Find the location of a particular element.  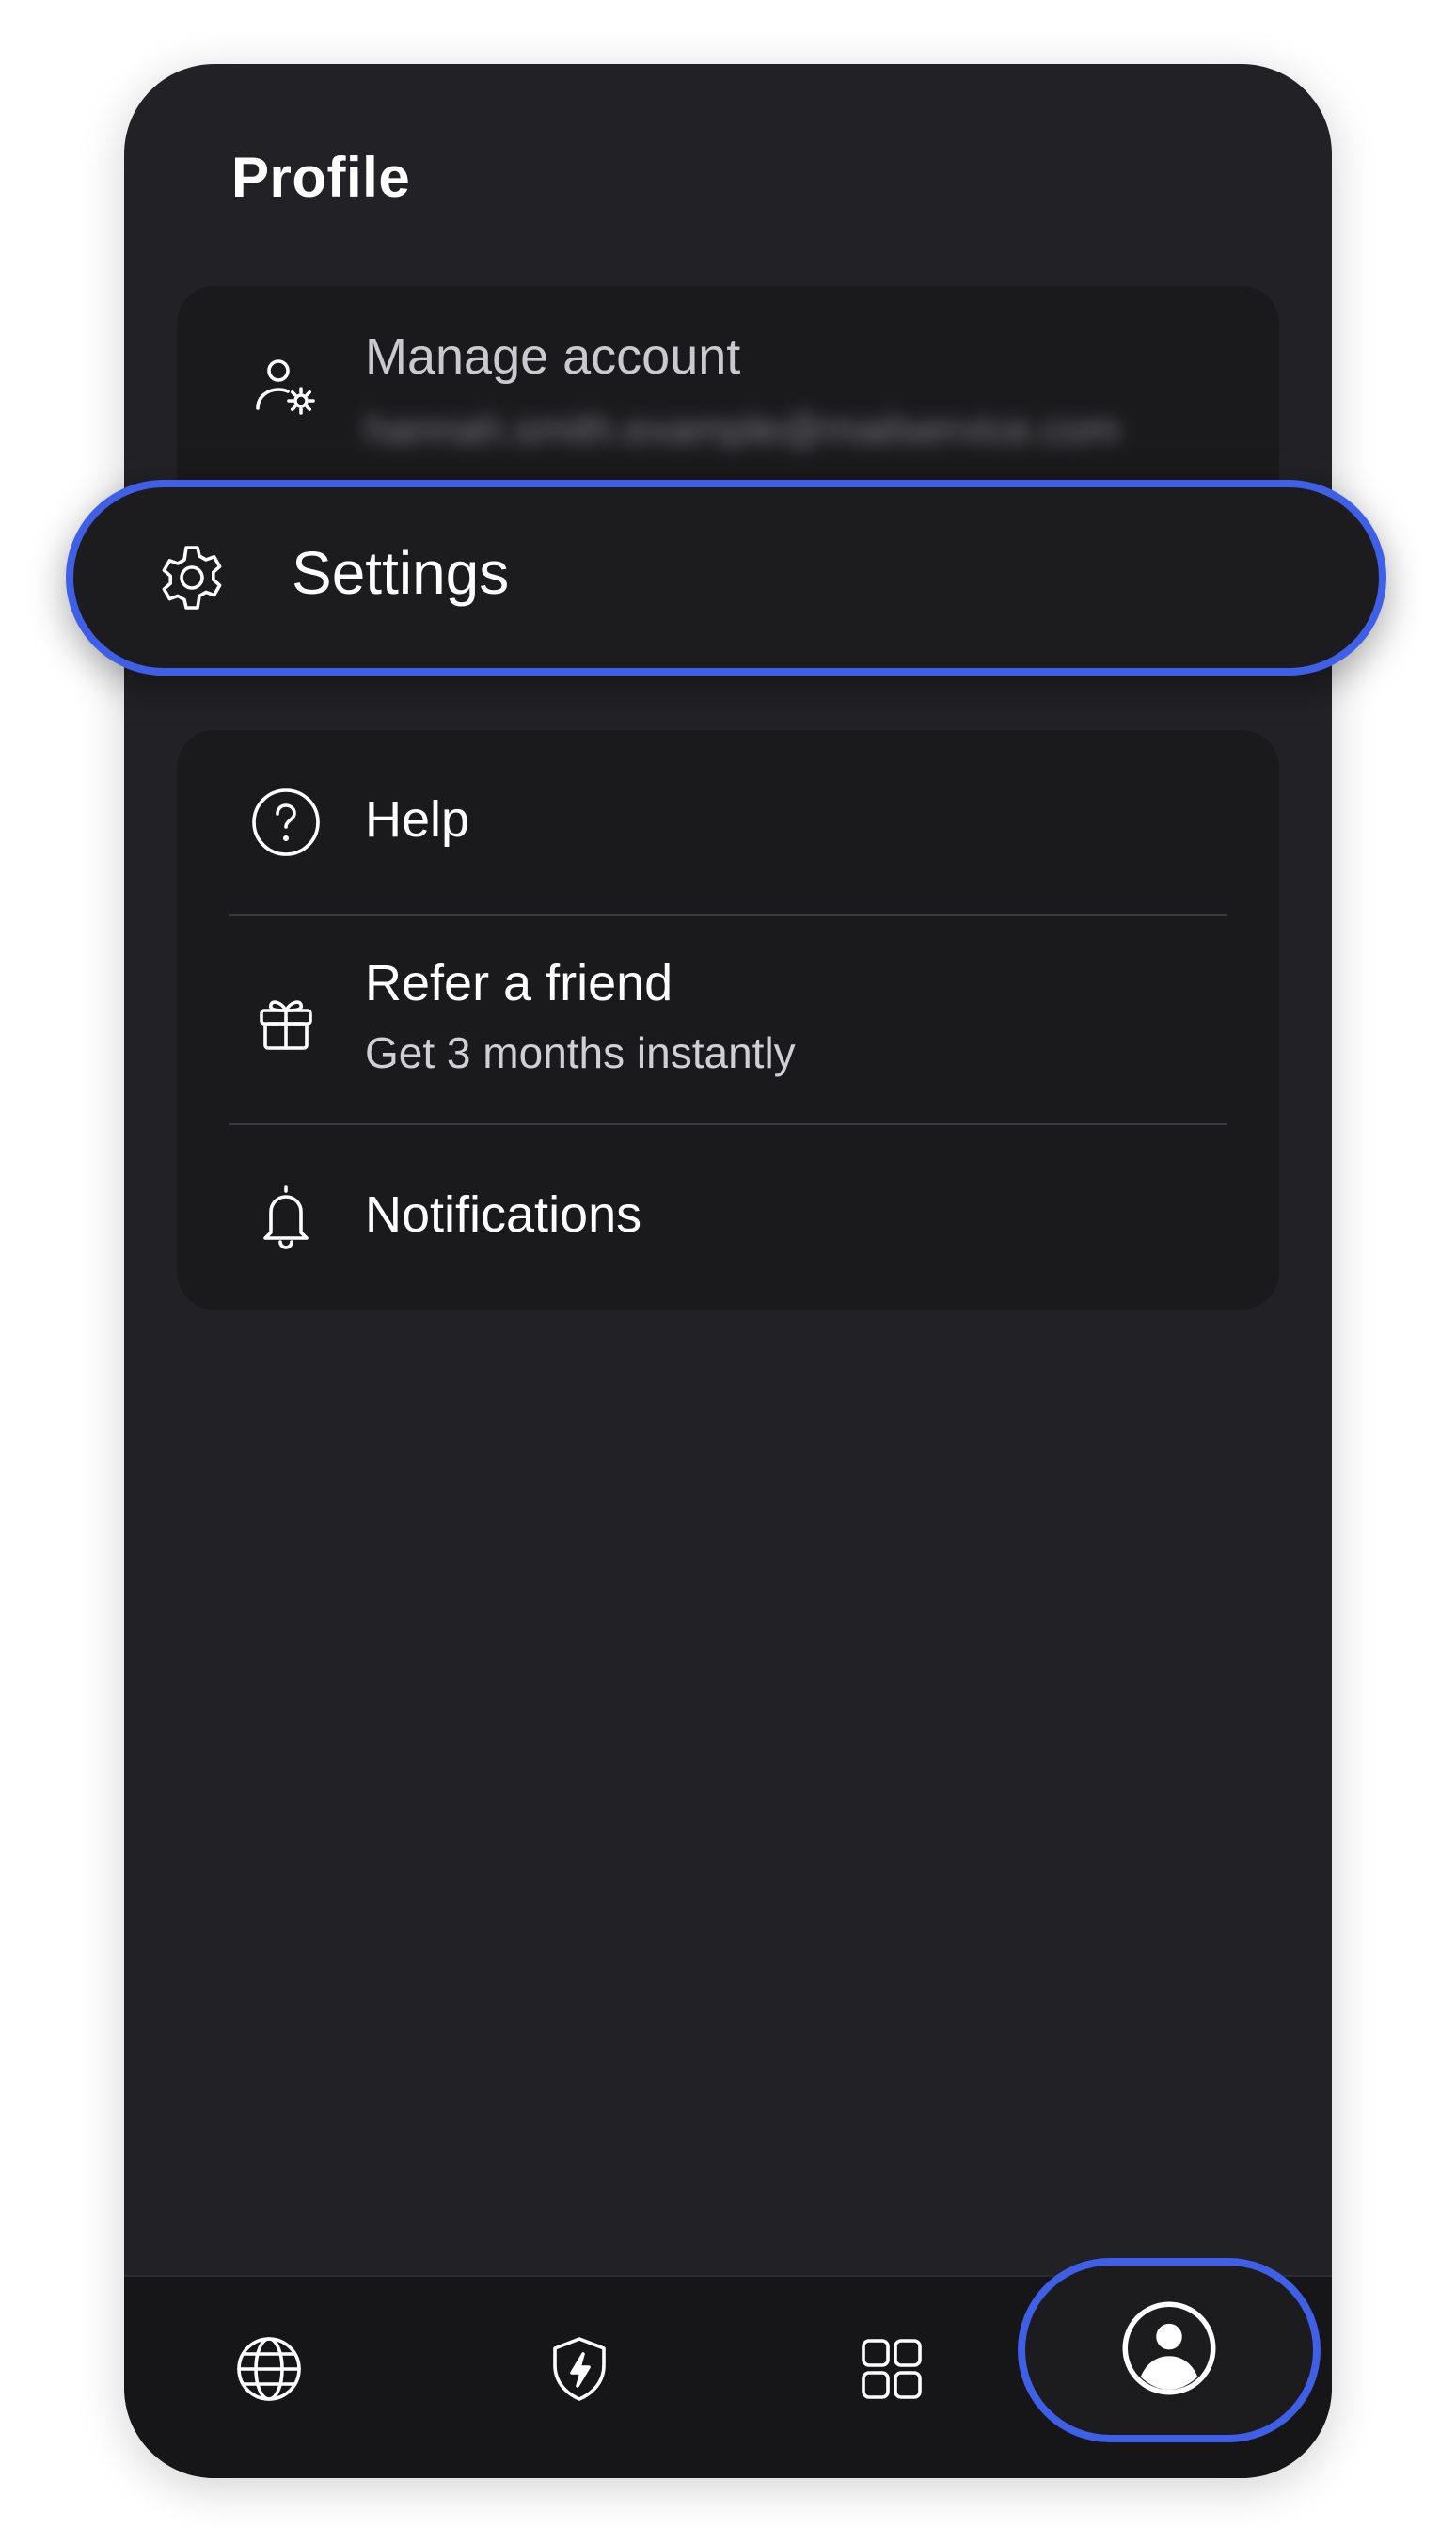

menu-item-sublabel: Get 3 months instantly is located at coordinates (580, 1052).